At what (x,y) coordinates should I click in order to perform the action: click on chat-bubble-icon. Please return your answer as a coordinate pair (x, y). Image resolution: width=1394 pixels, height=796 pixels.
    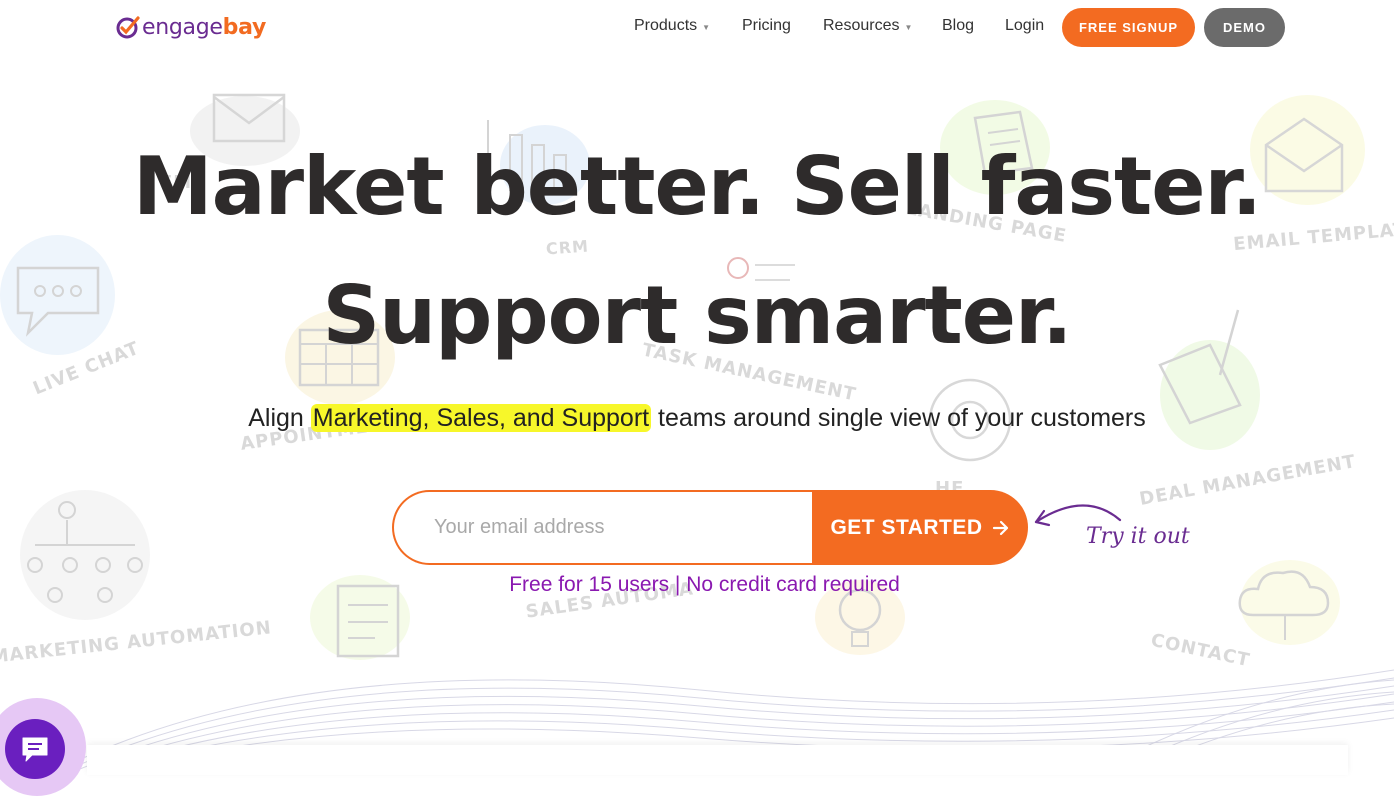
    Looking at the image, I should click on (35, 749).